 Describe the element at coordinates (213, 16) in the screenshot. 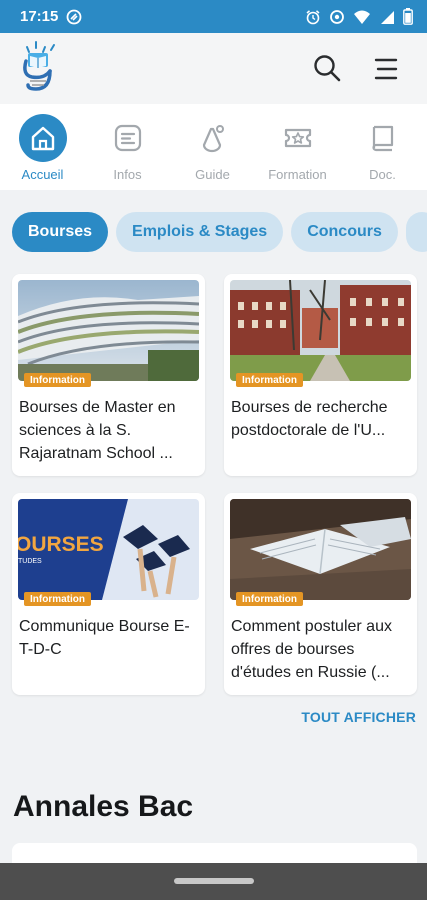

I see `status-bar: 17:15` at that location.